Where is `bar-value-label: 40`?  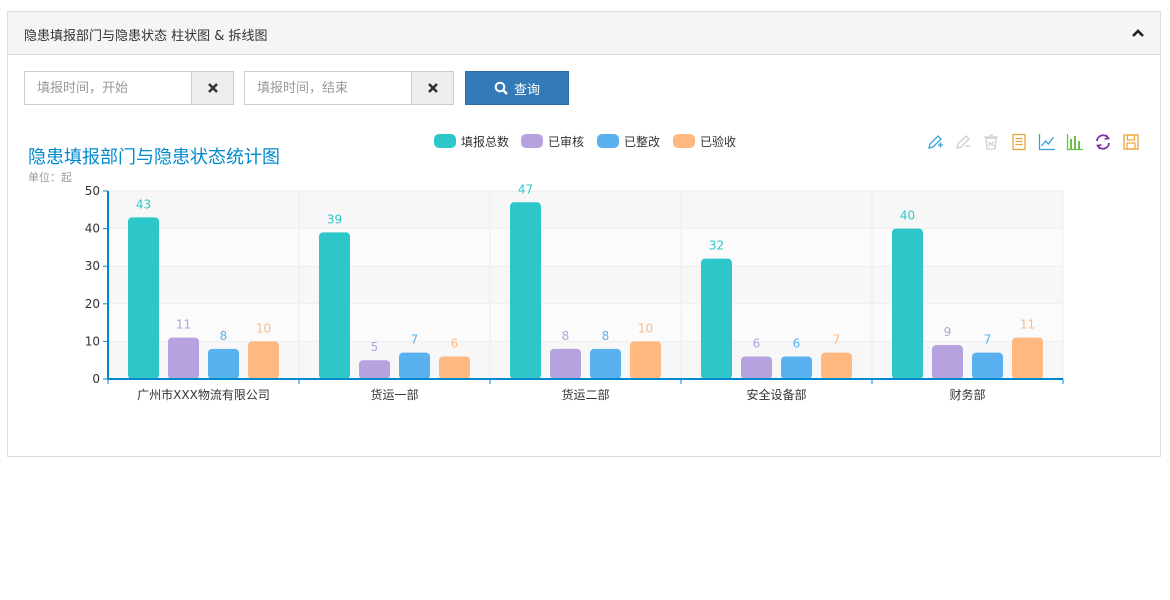
bar-value-label: 40 is located at coordinates (907, 216).